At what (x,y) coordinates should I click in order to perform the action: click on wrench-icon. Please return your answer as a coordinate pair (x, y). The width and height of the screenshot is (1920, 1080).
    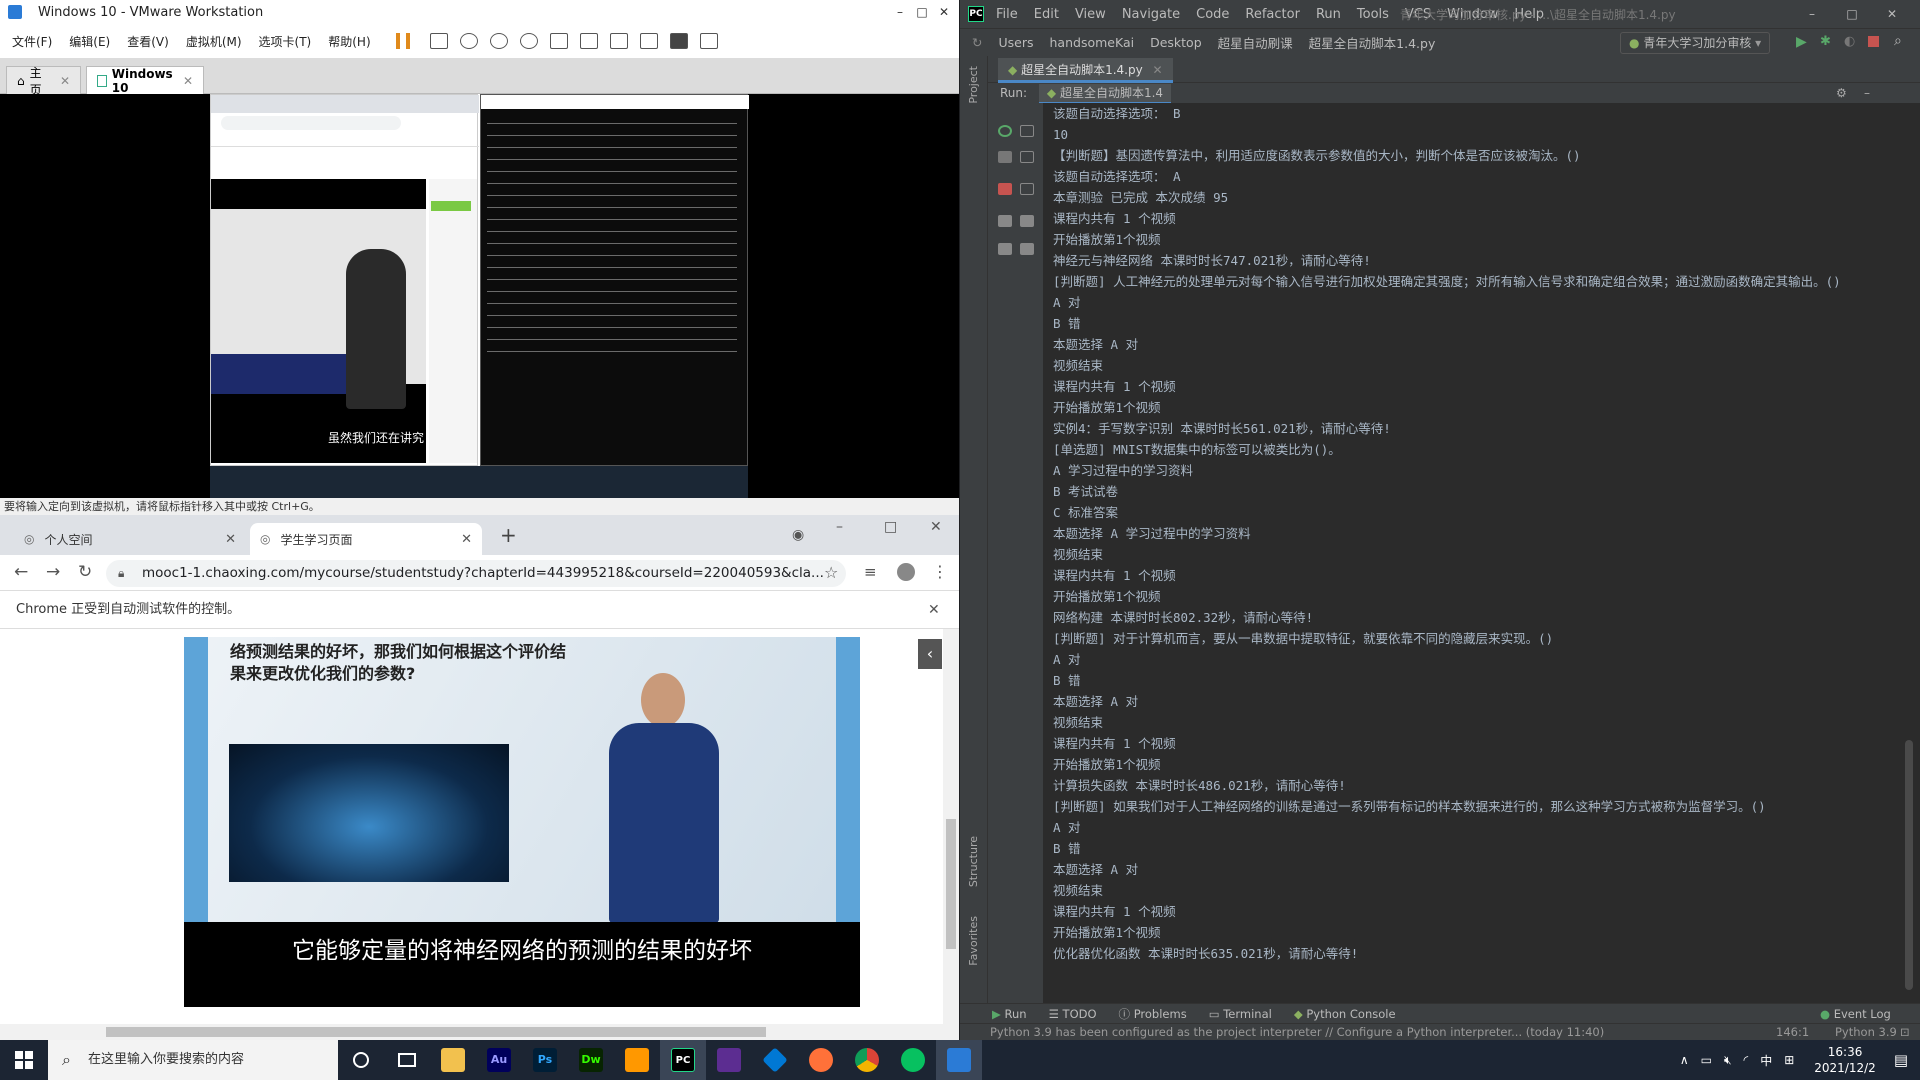
    Looking at the image, I should click on (1005, 157).